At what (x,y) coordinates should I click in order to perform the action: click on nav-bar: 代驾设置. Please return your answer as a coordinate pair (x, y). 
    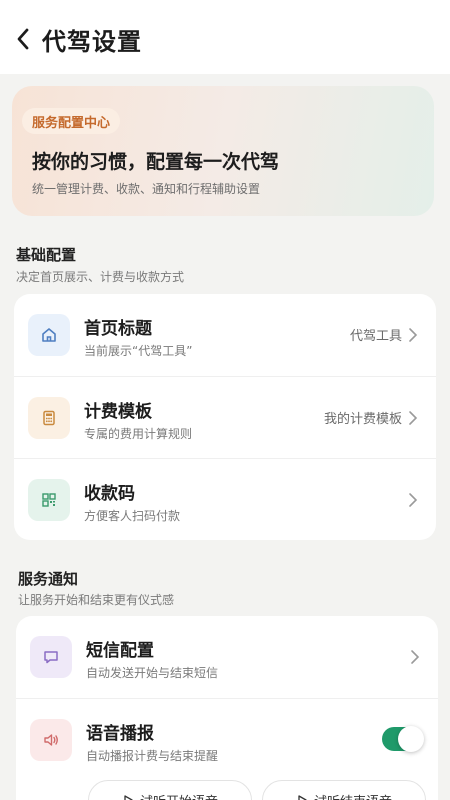
    Looking at the image, I should click on (225, 37).